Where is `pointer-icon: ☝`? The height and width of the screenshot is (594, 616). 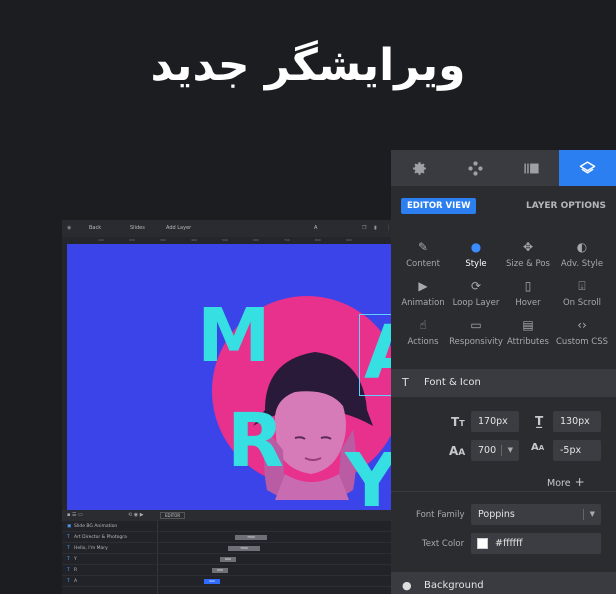 pointer-icon: ☝ is located at coordinates (423, 325).